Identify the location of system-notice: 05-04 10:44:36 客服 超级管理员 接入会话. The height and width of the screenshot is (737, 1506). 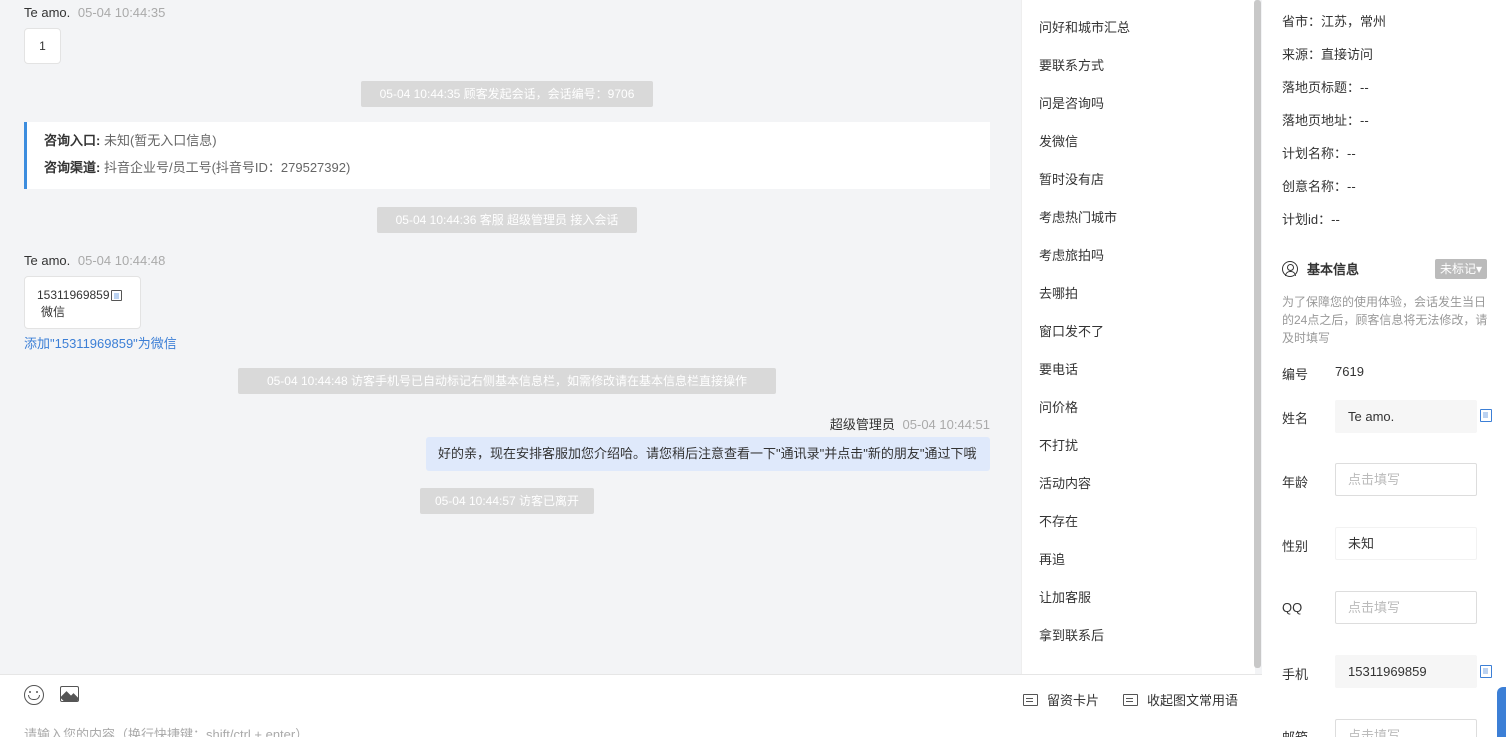
(507, 220).